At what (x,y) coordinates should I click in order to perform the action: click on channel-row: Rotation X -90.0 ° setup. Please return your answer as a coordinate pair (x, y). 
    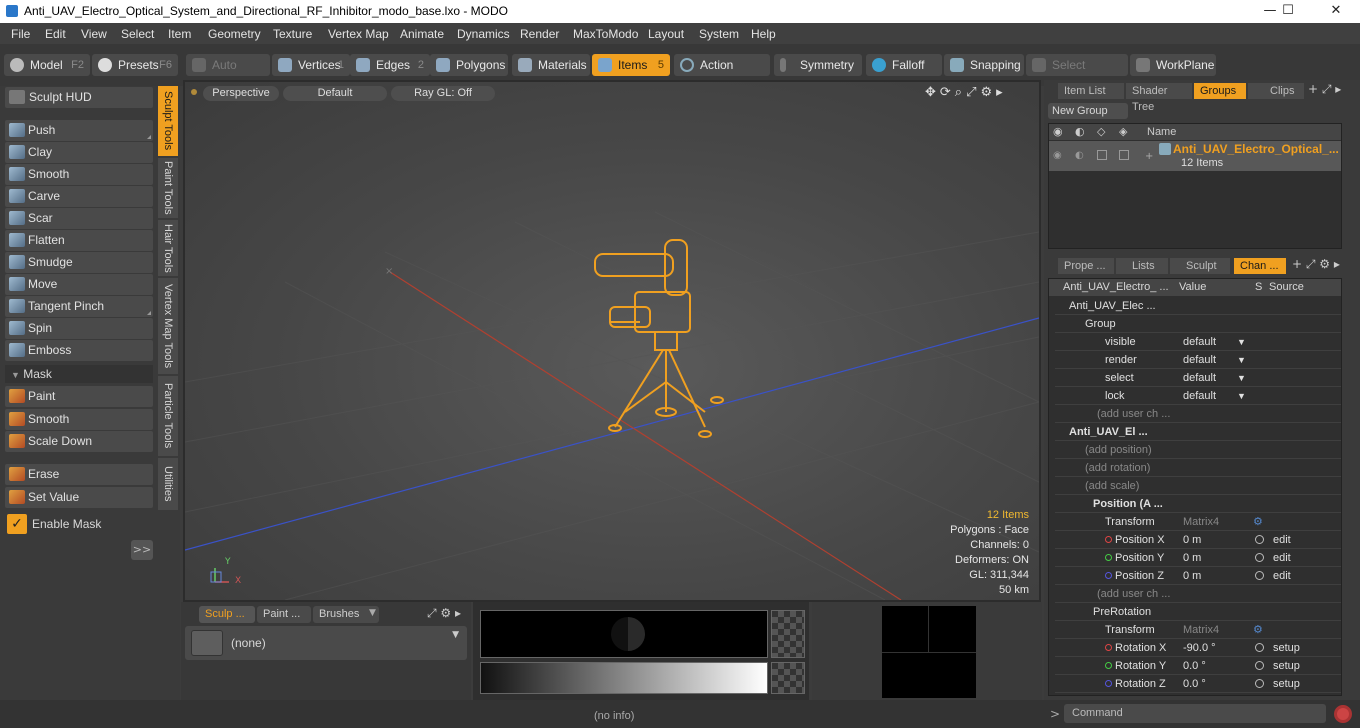
    Looking at the image, I should click on (1198, 648).